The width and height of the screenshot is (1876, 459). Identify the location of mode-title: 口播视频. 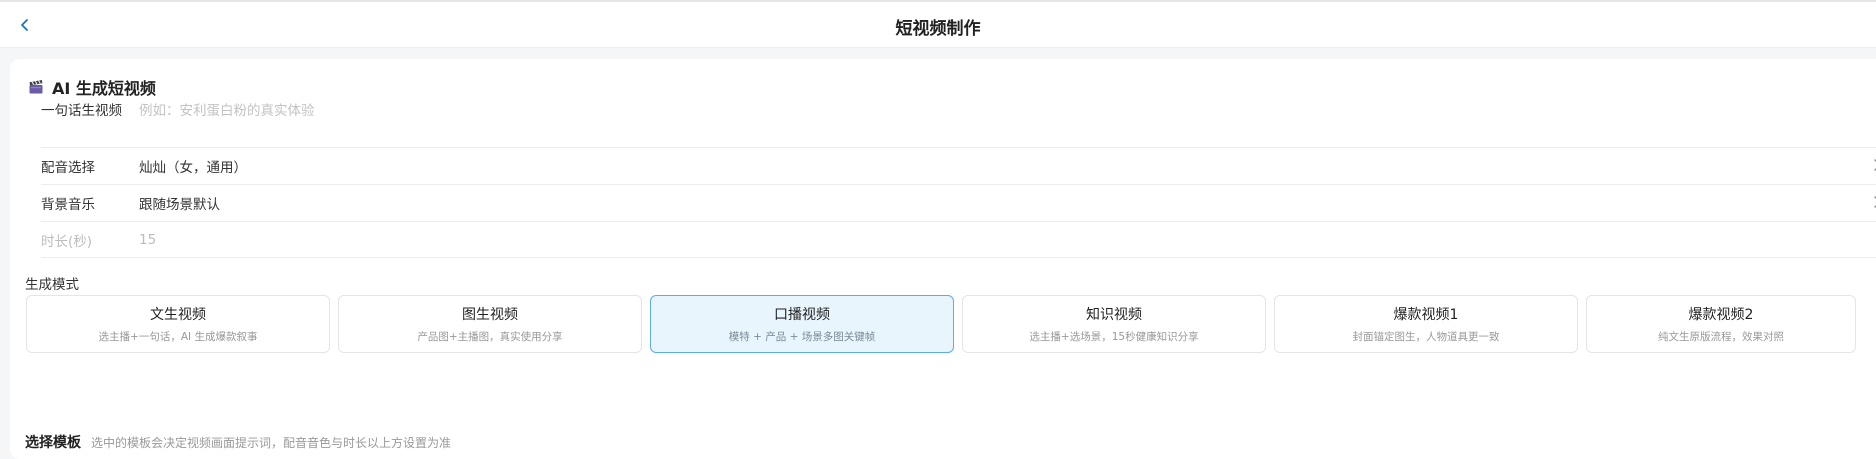
(802, 315).